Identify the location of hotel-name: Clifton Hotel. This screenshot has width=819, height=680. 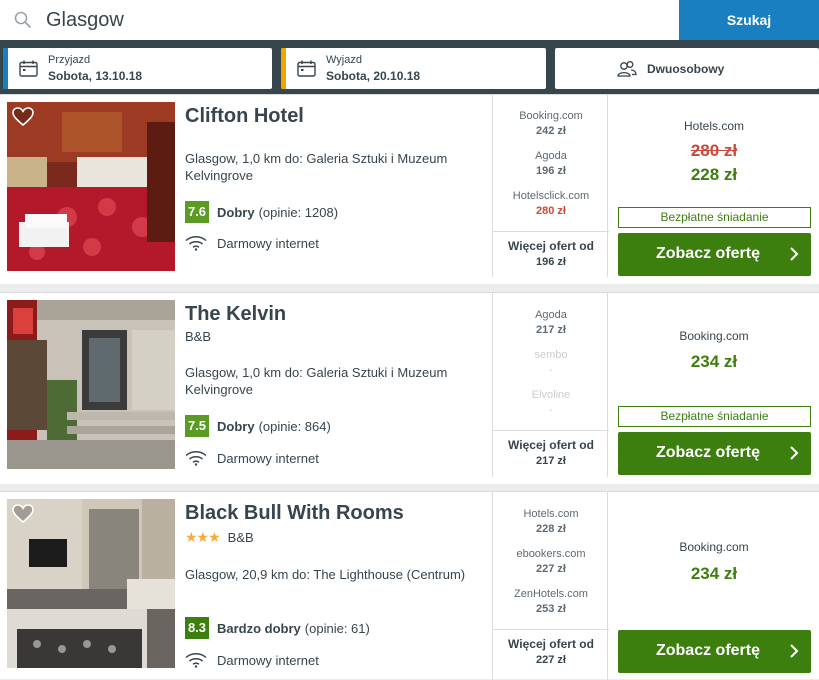
(244, 116).